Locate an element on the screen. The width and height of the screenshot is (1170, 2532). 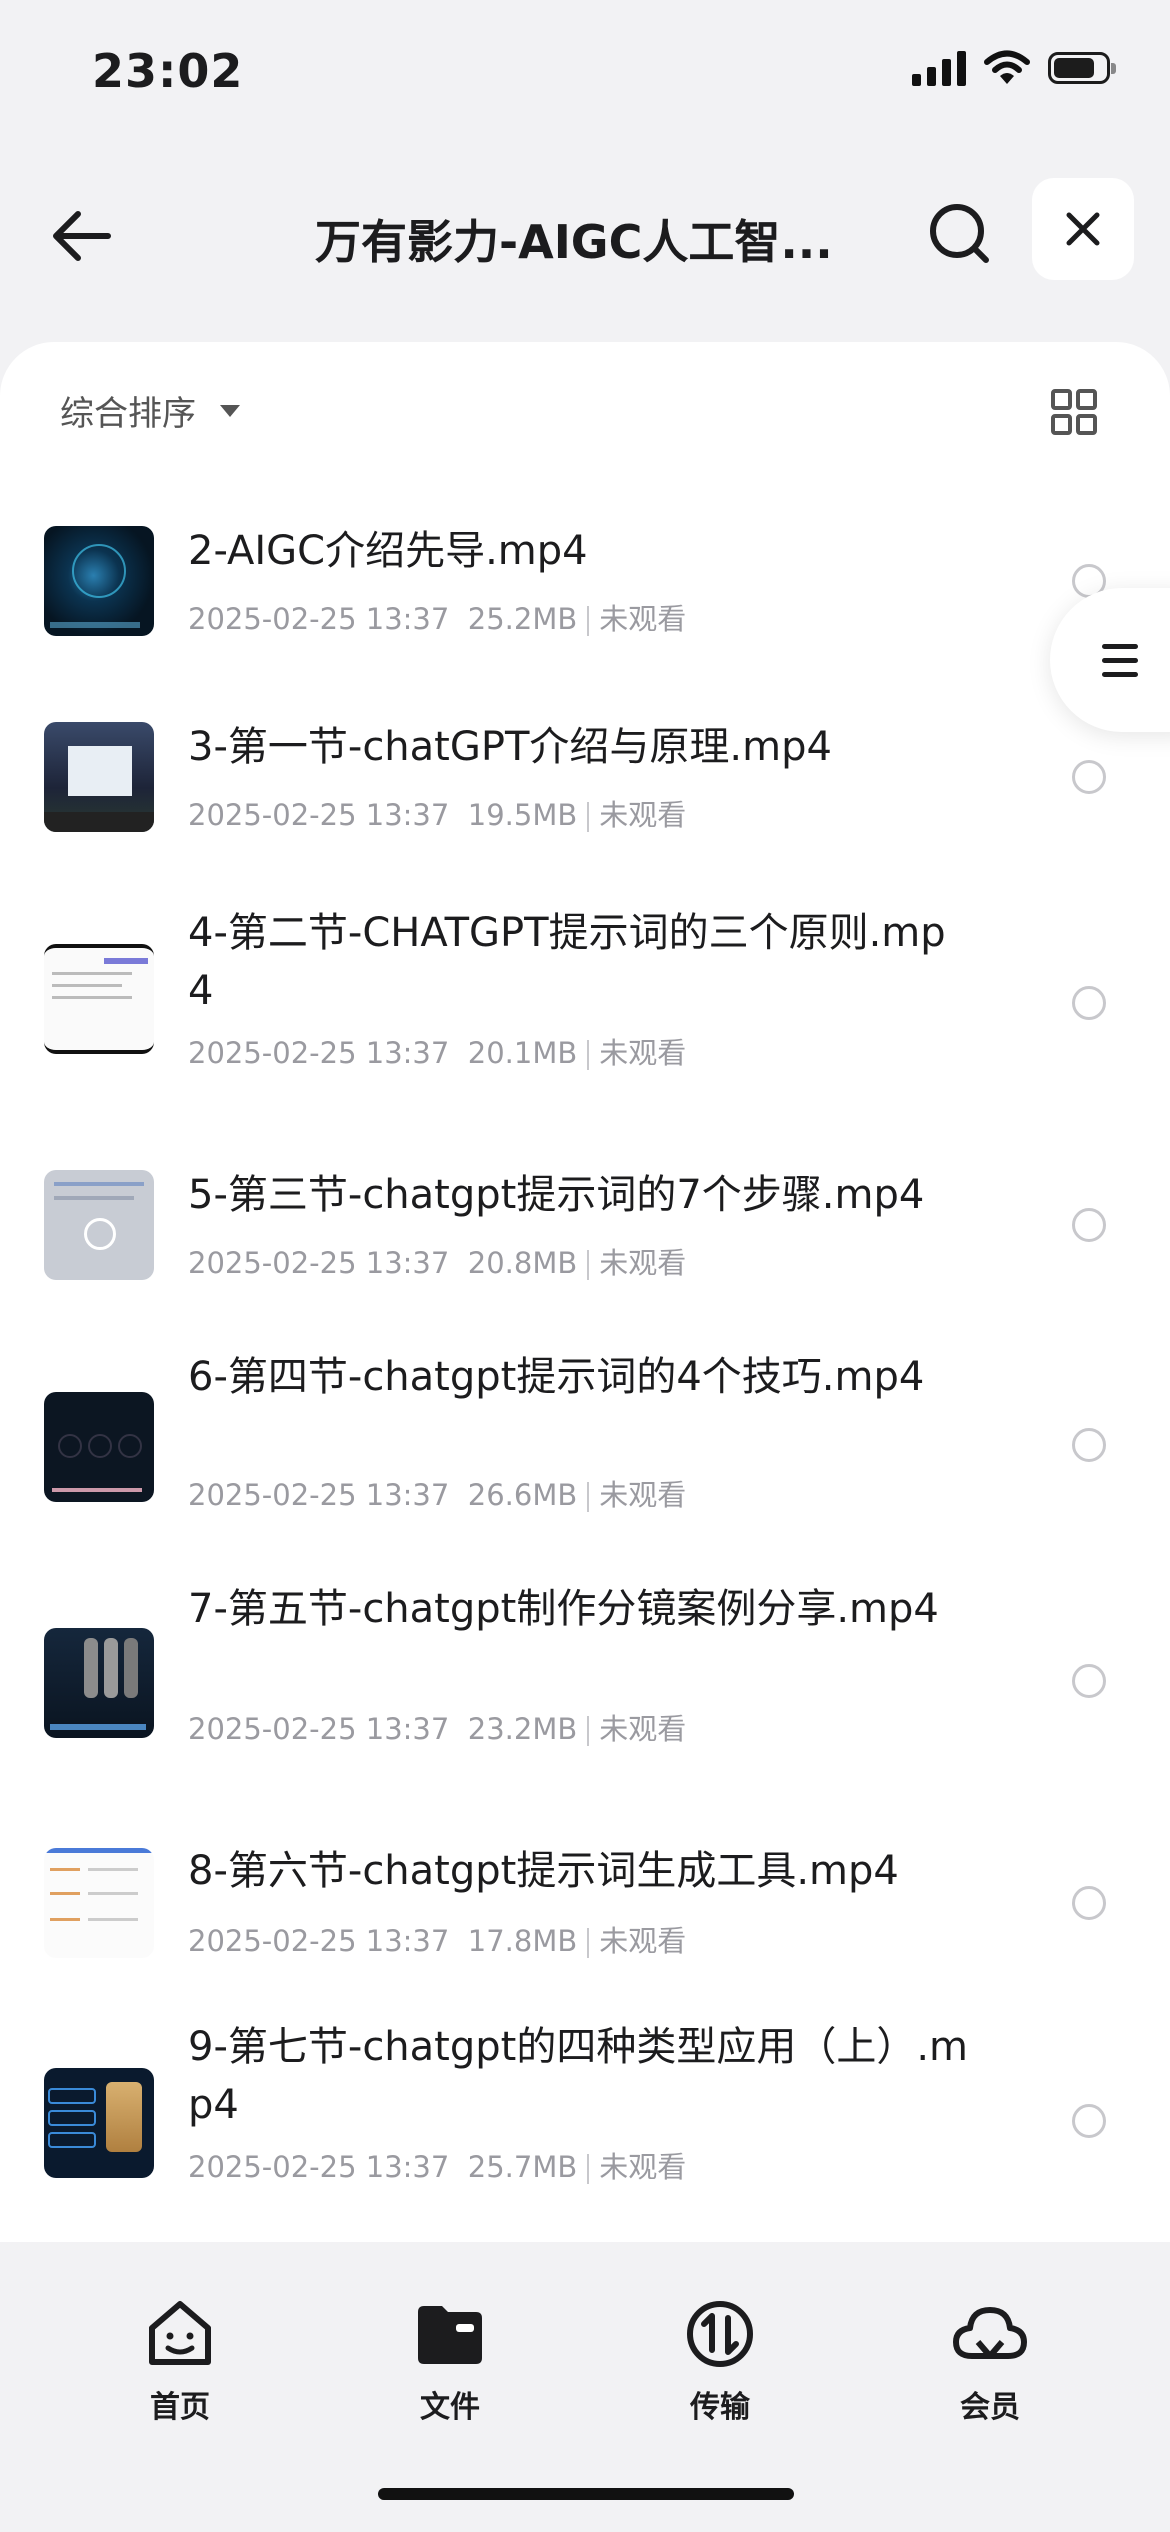
file-name: 2-AIGC介绍先导.mp4 is located at coordinates (388, 551).